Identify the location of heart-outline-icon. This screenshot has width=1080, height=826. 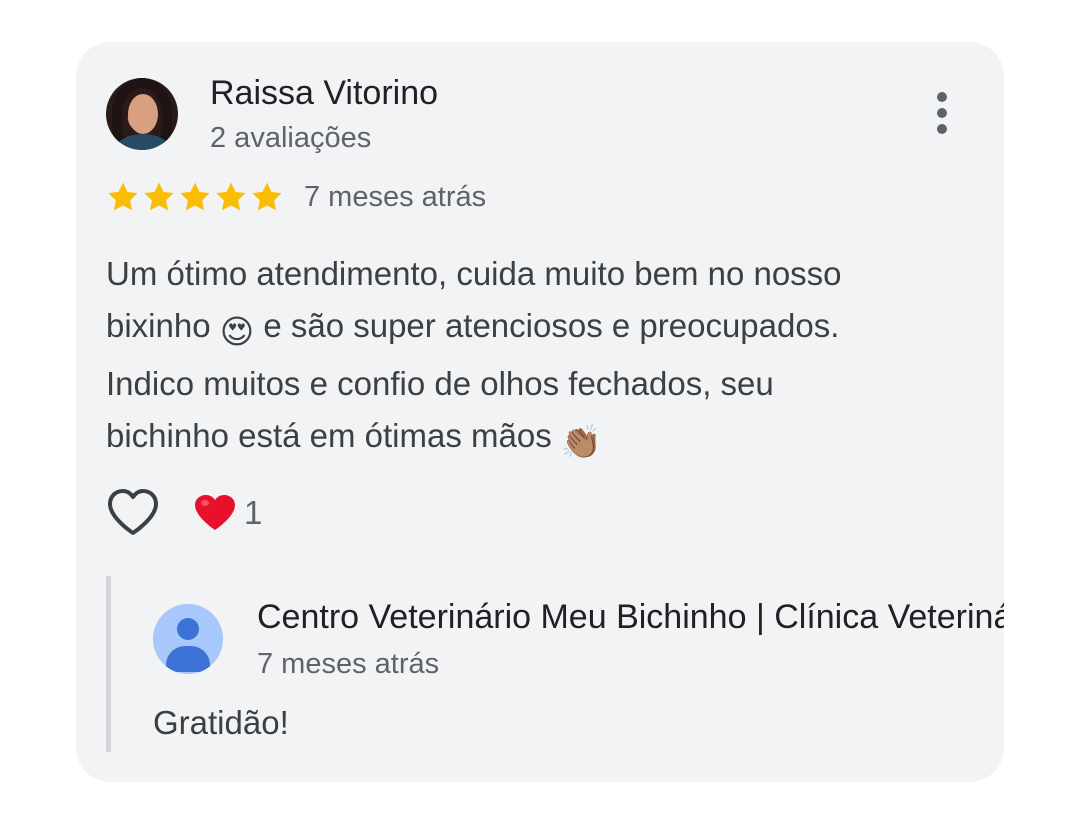
(133, 513).